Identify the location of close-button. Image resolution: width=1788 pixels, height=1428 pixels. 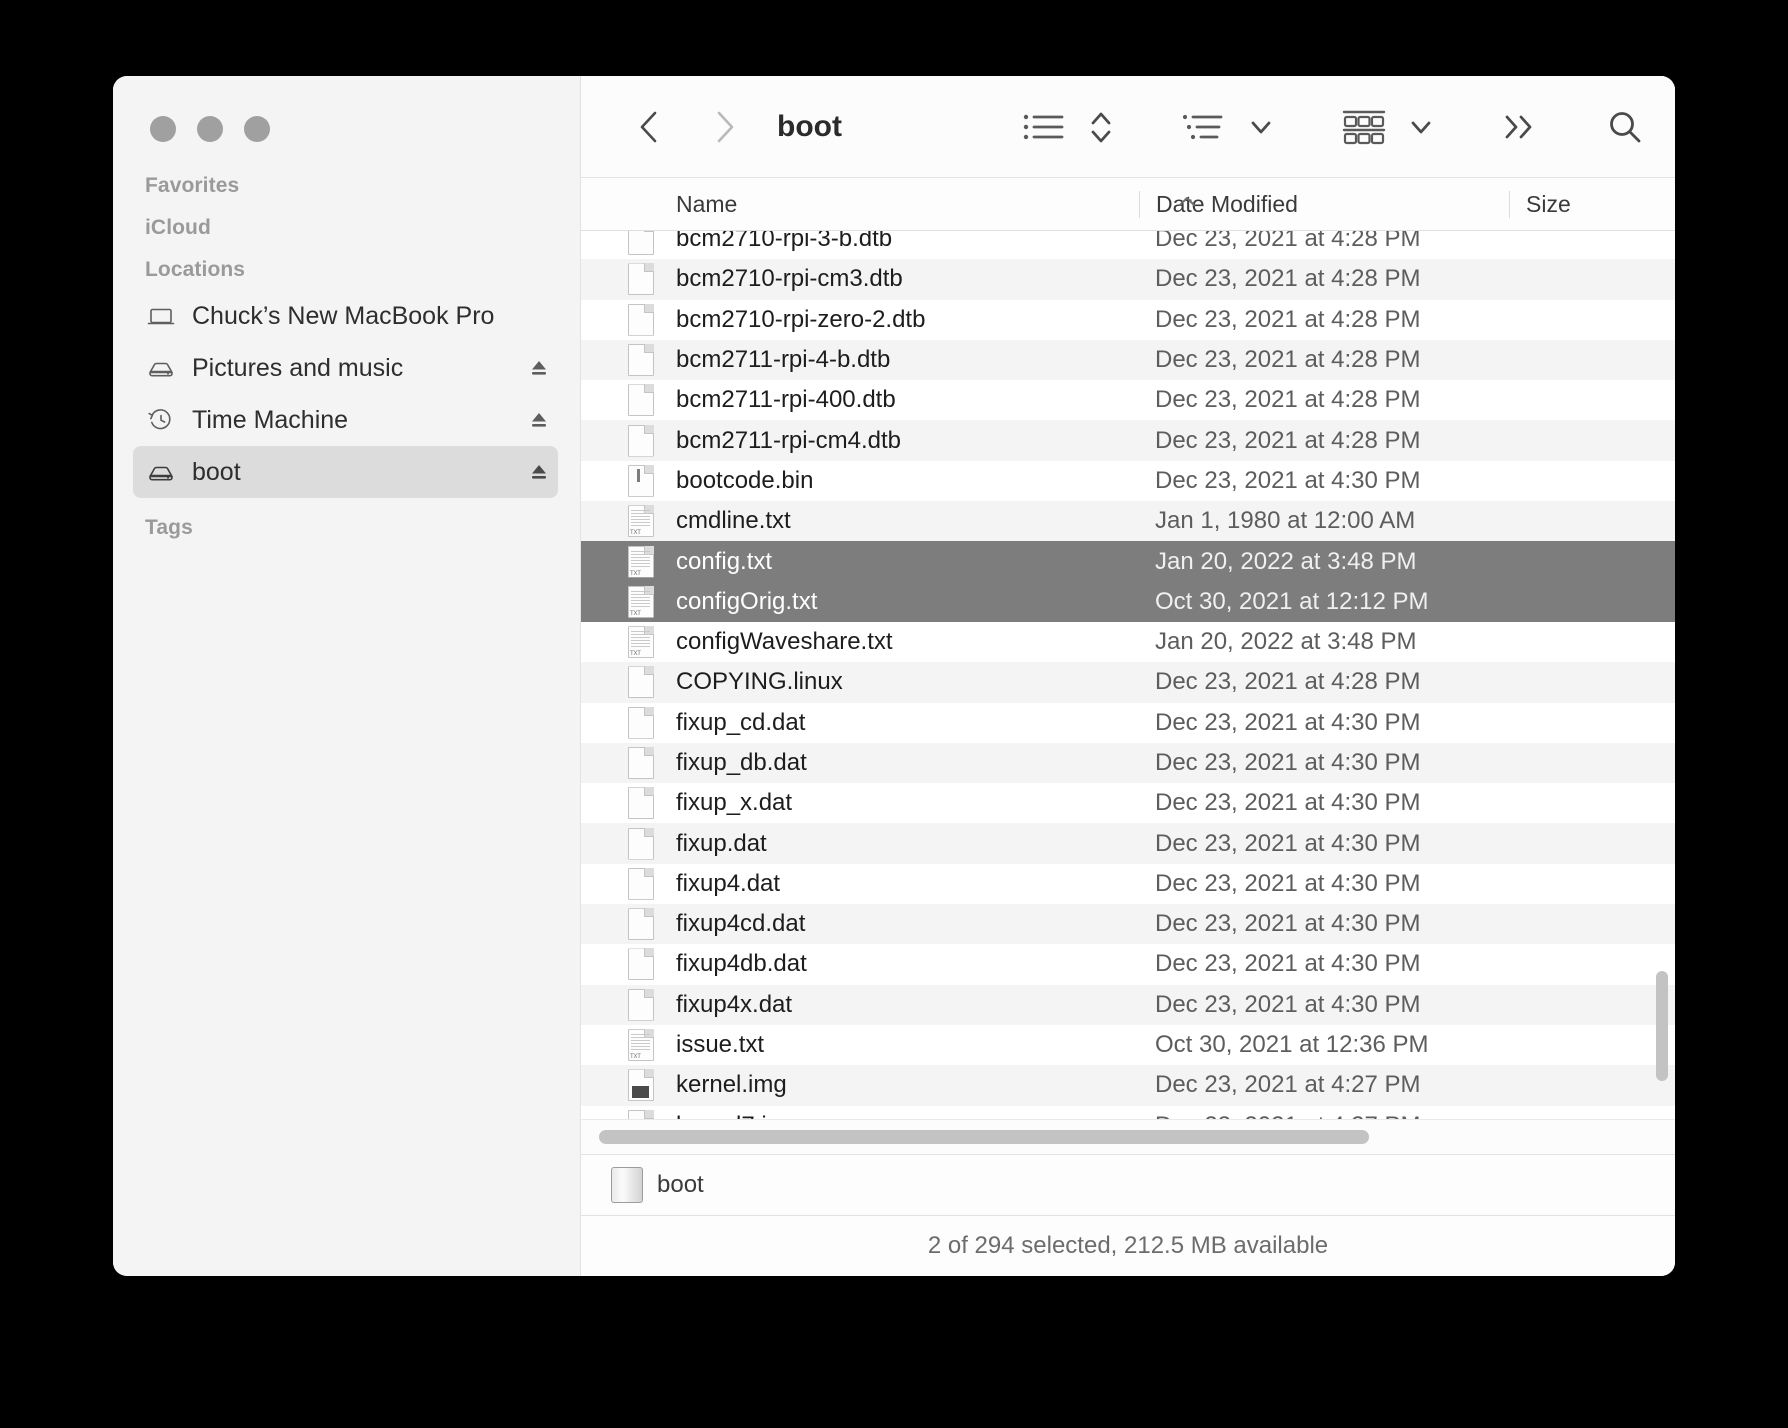
(163, 129).